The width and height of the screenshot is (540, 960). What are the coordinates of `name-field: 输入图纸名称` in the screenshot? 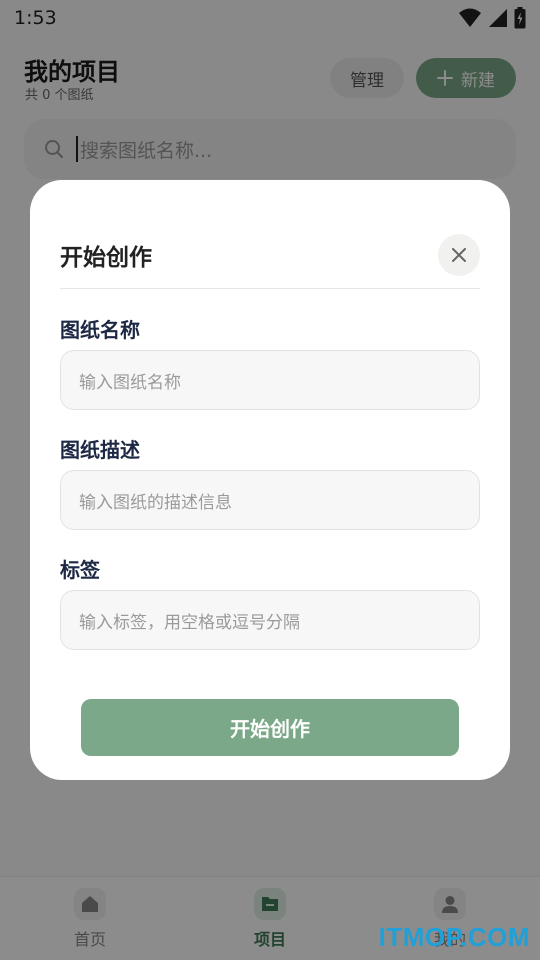 It's located at (270, 380).